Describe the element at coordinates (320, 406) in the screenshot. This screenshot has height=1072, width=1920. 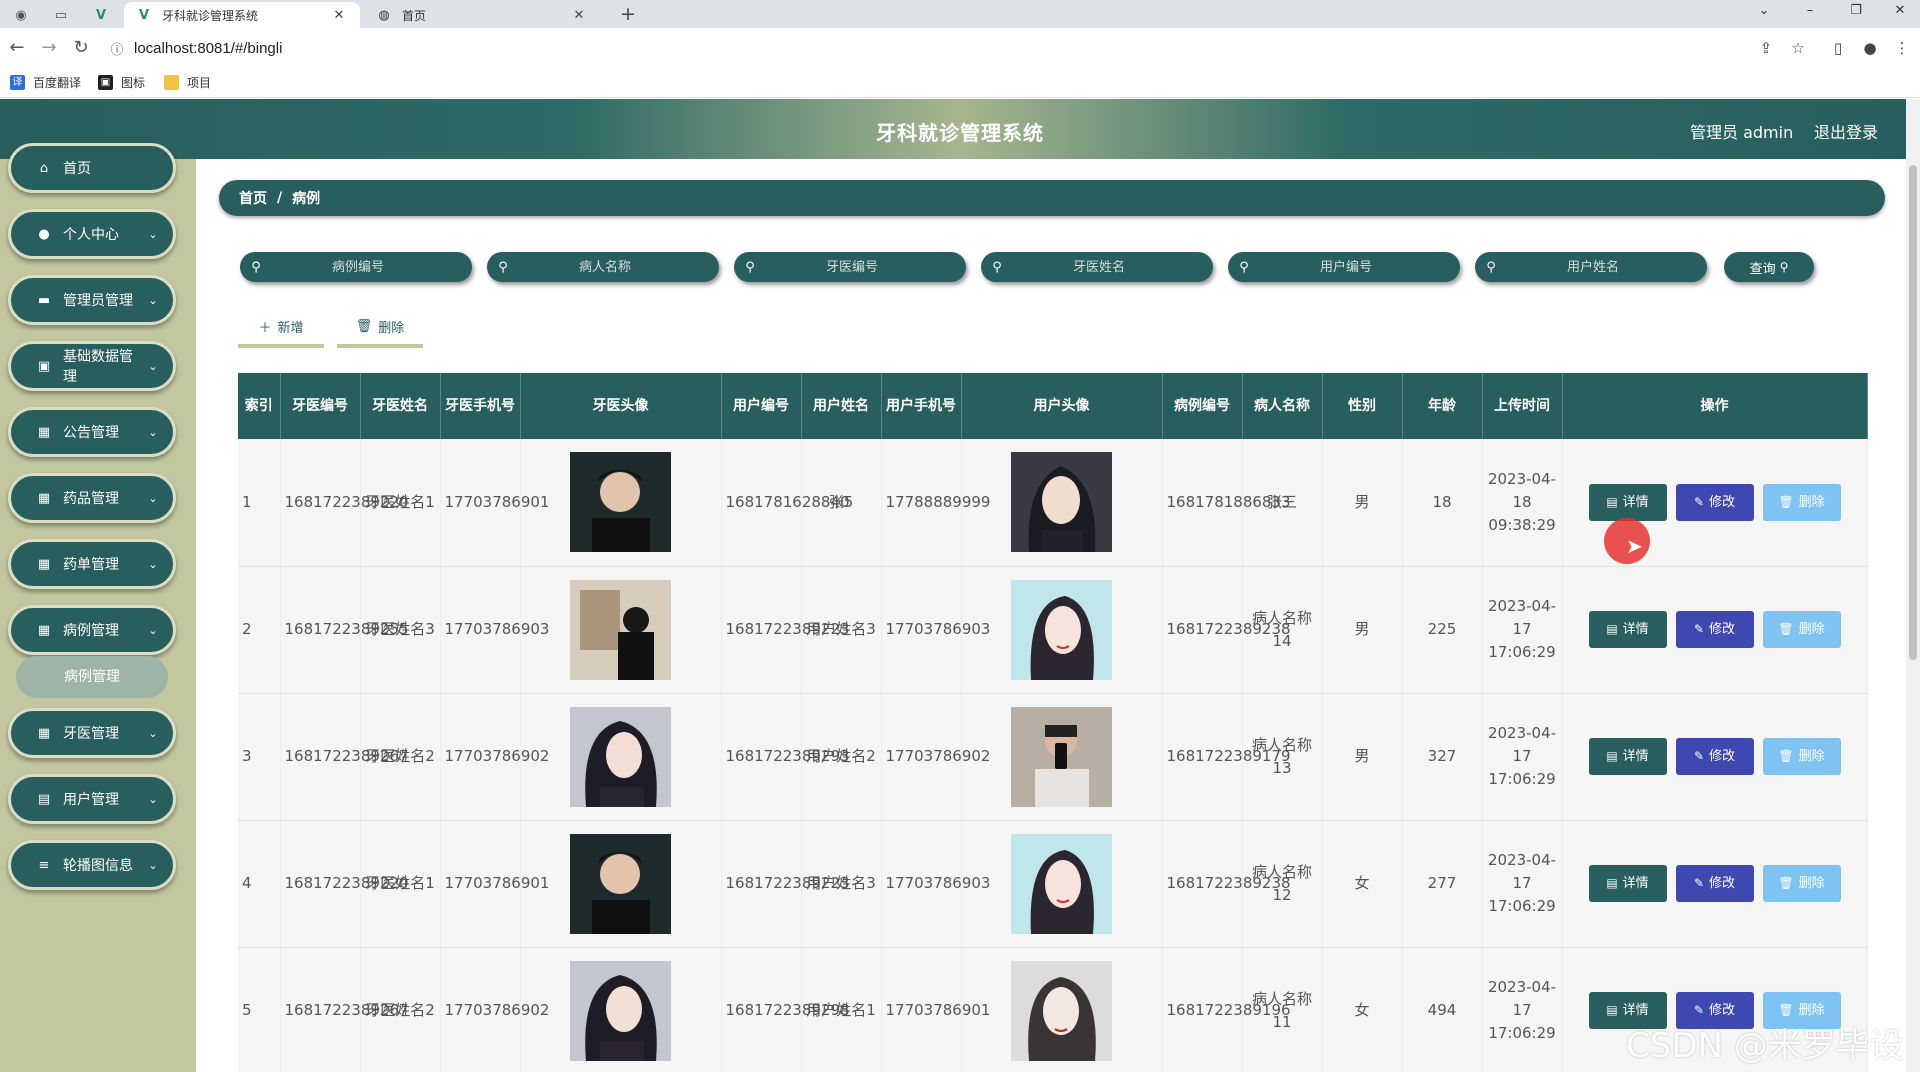
I see `col-header: 牙医编号` at that location.